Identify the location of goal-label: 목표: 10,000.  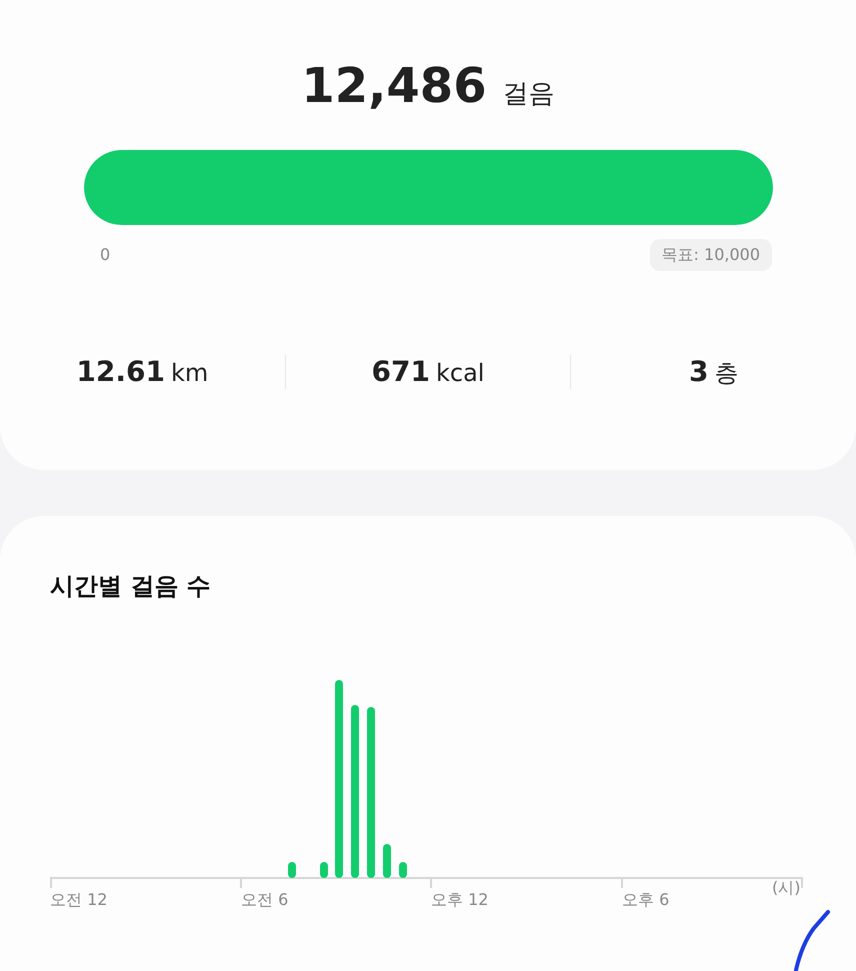
(711, 255).